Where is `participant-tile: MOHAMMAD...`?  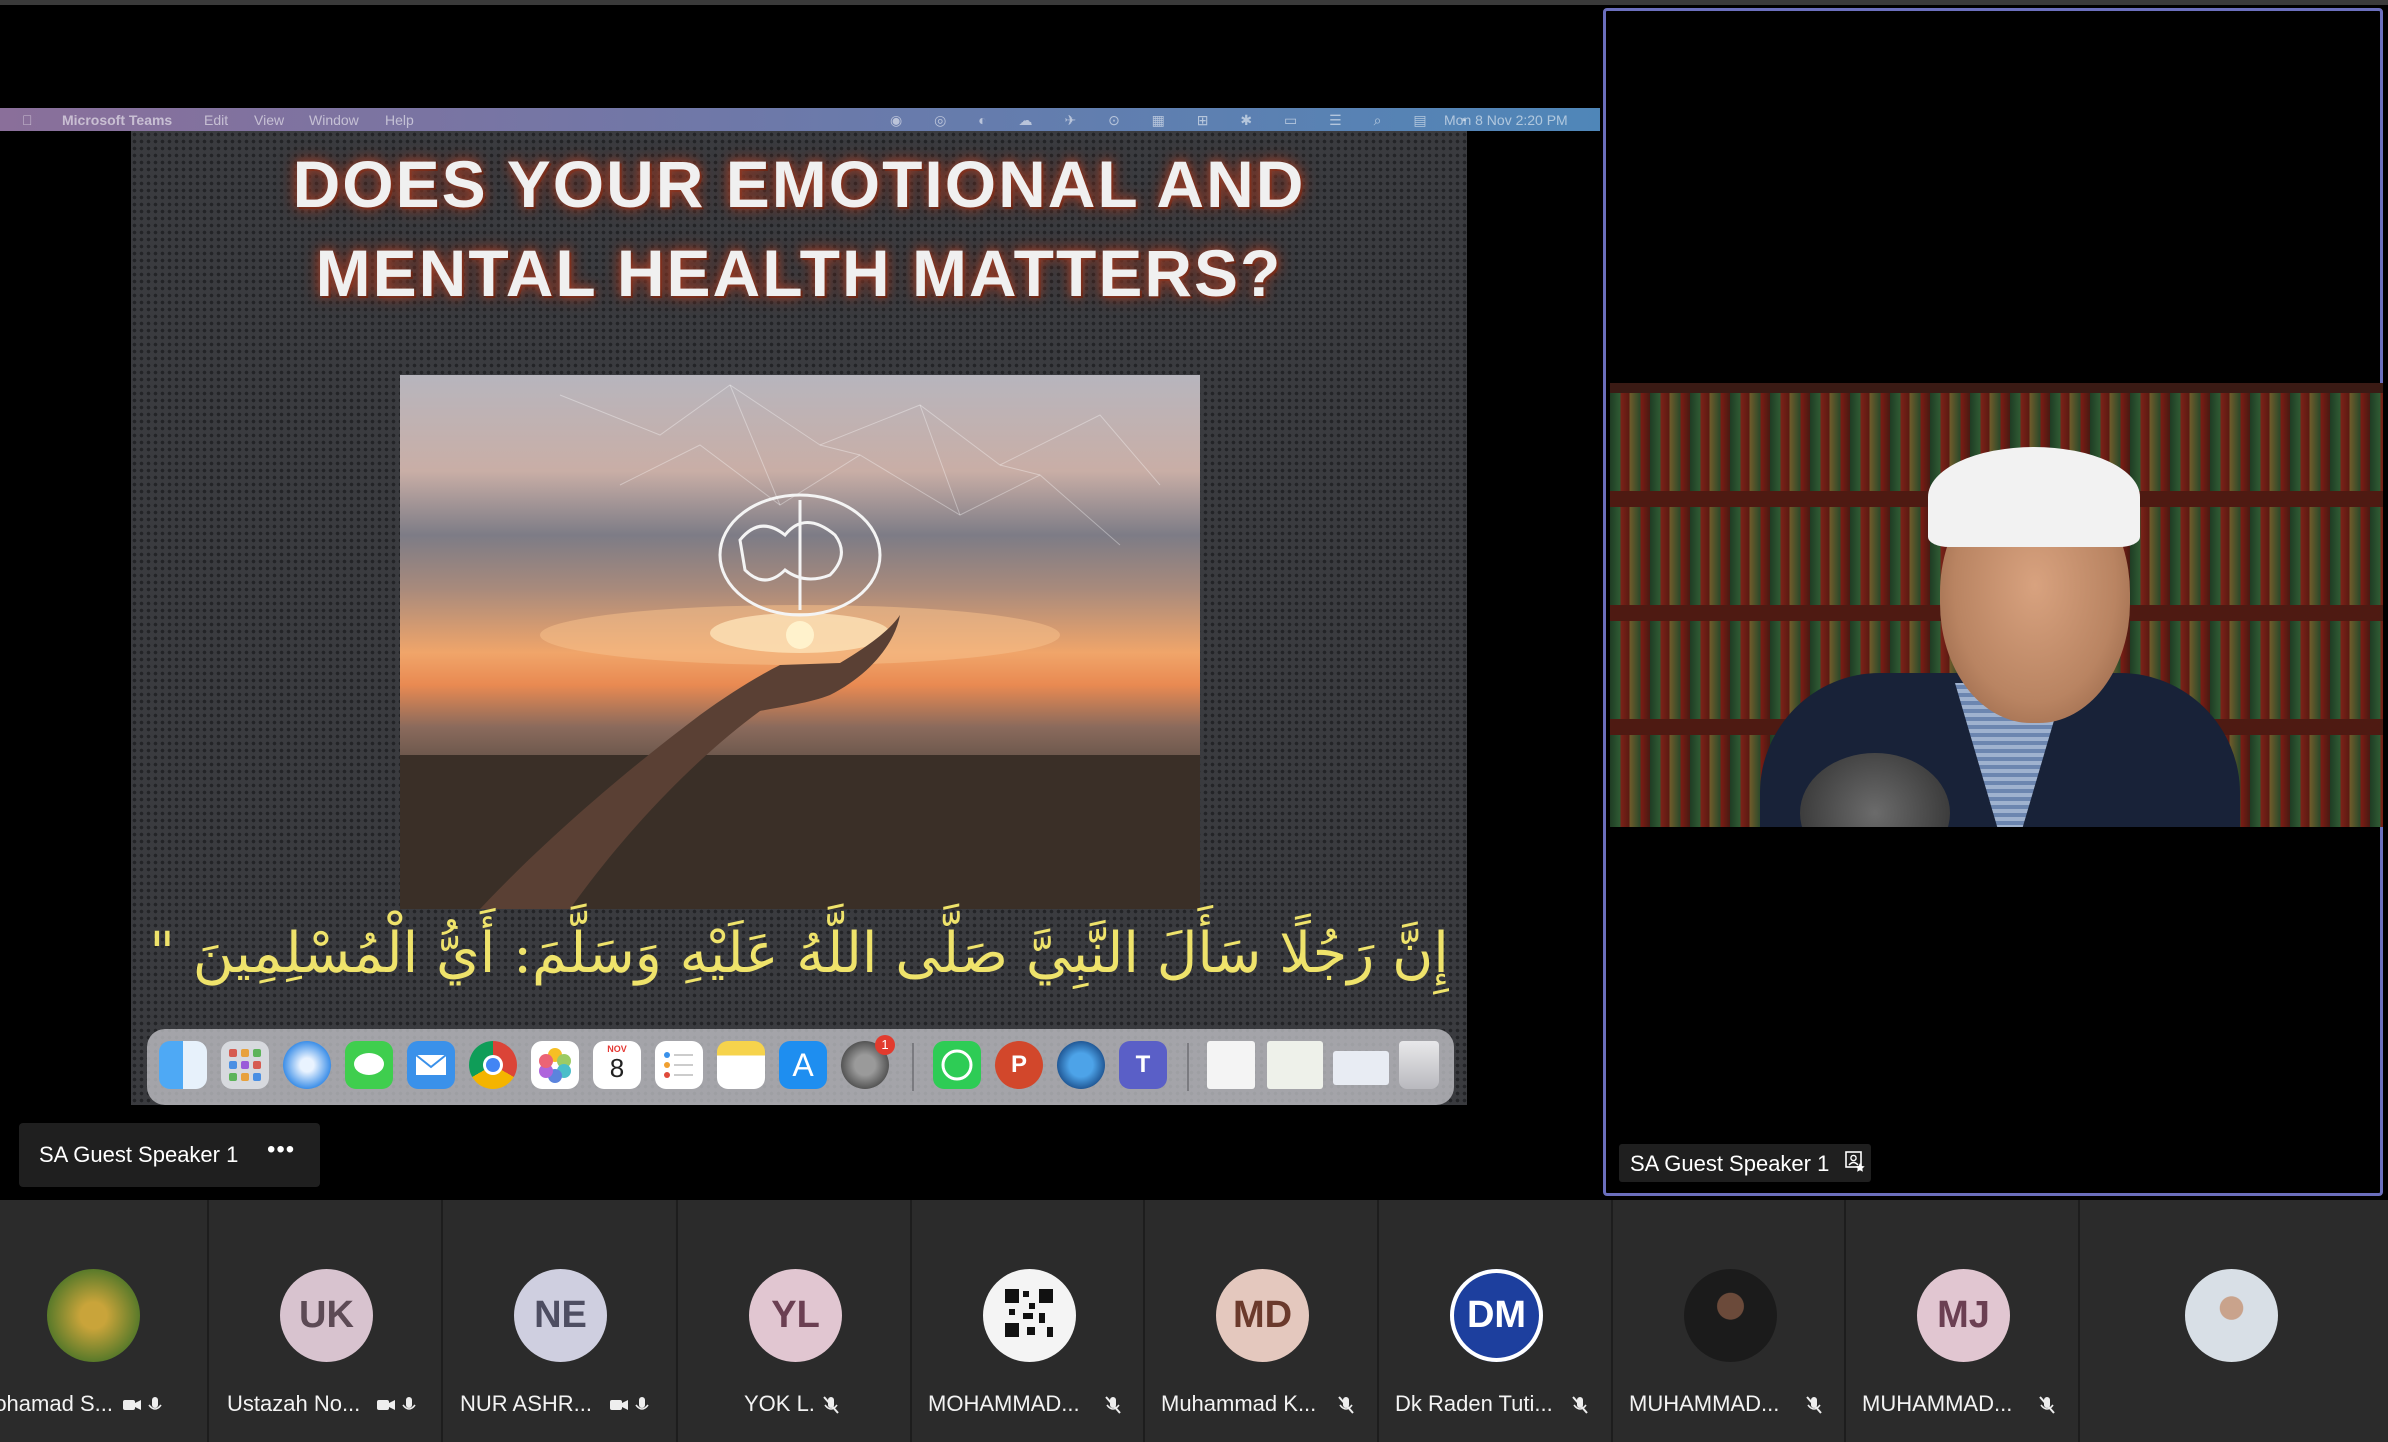 participant-tile: MOHAMMAD... is located at coordinates (1028, 1321).